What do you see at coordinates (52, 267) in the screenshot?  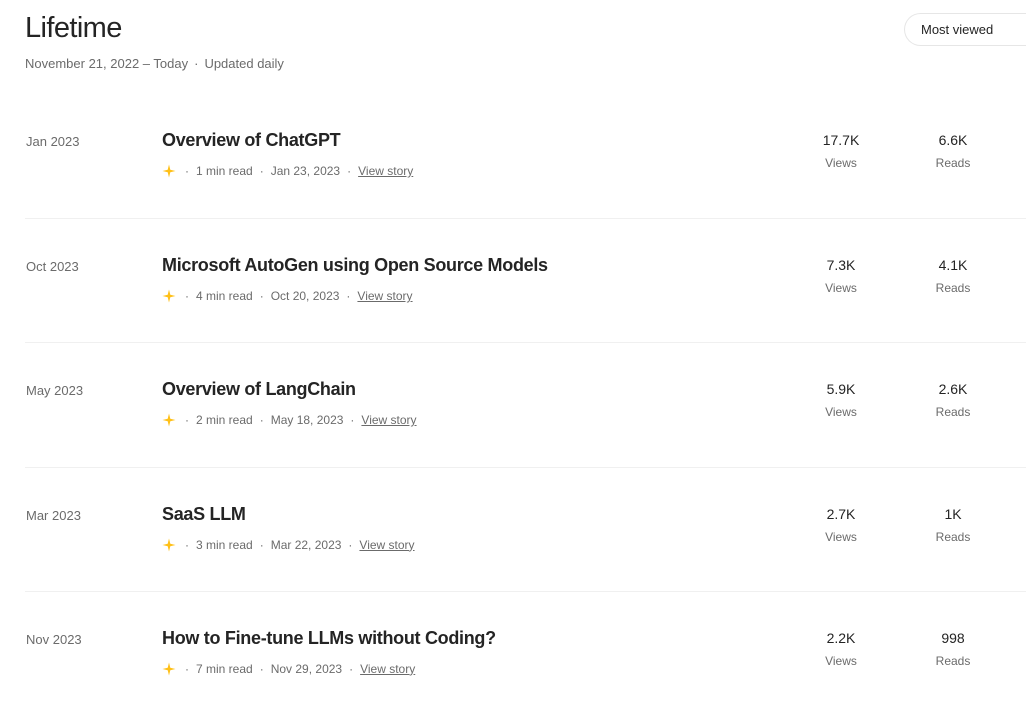 I see `story-month: Oct 2023` at bounding box center [52, 267].